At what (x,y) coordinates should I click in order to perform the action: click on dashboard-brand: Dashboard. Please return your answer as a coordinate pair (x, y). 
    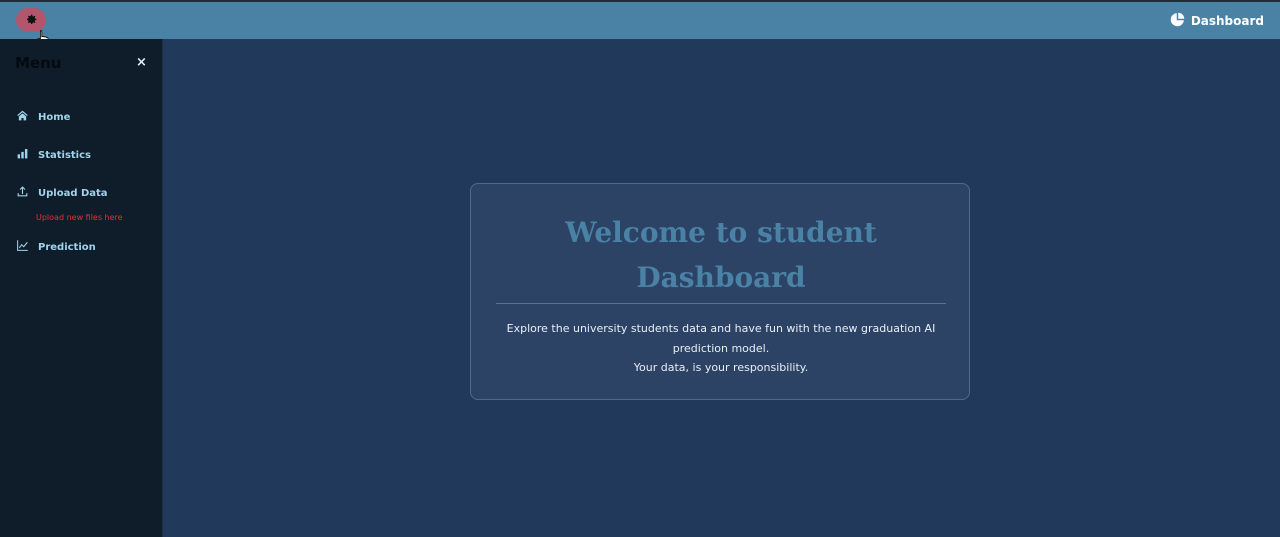
    Looking at the image, I should click on (1217, 21).